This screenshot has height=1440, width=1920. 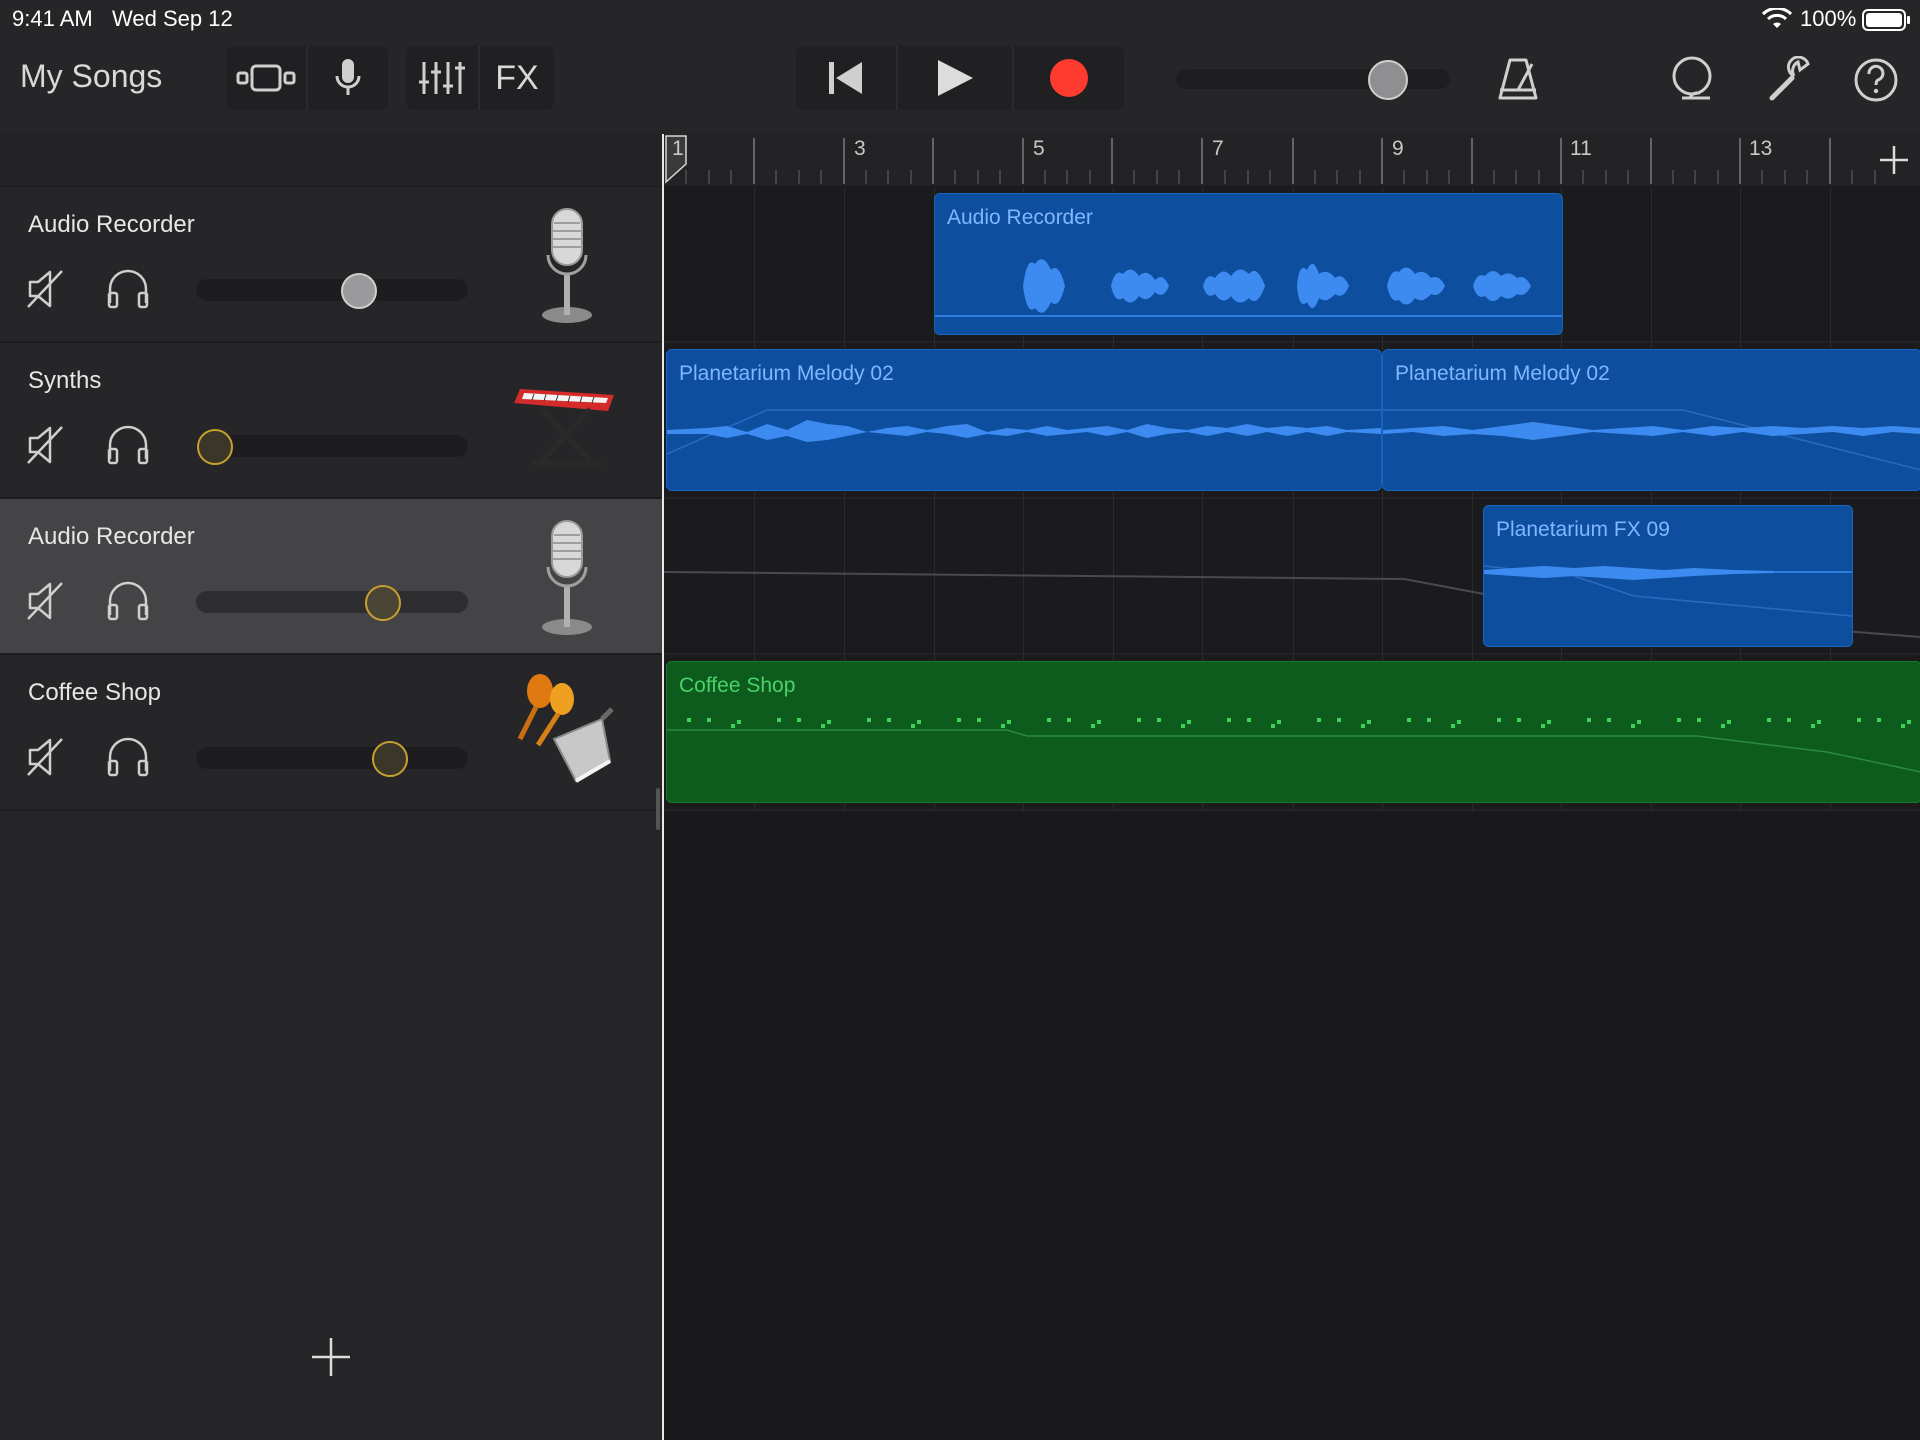 I want to click on transport-group, so click(x=960, y=78).